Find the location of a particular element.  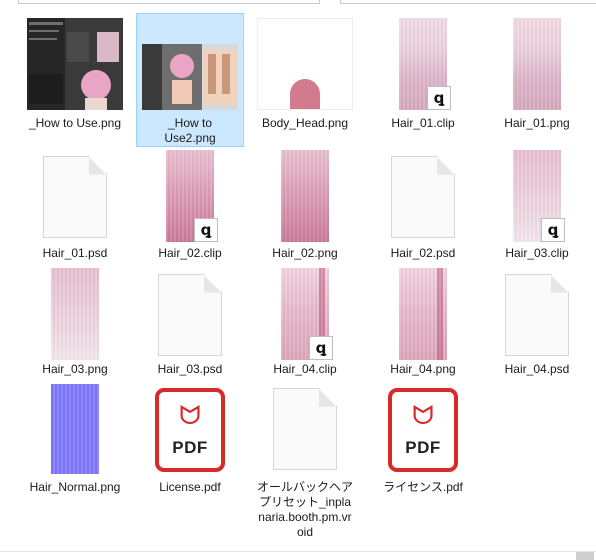

file-name: Hair_03.png is located at coordinates (75, 369).